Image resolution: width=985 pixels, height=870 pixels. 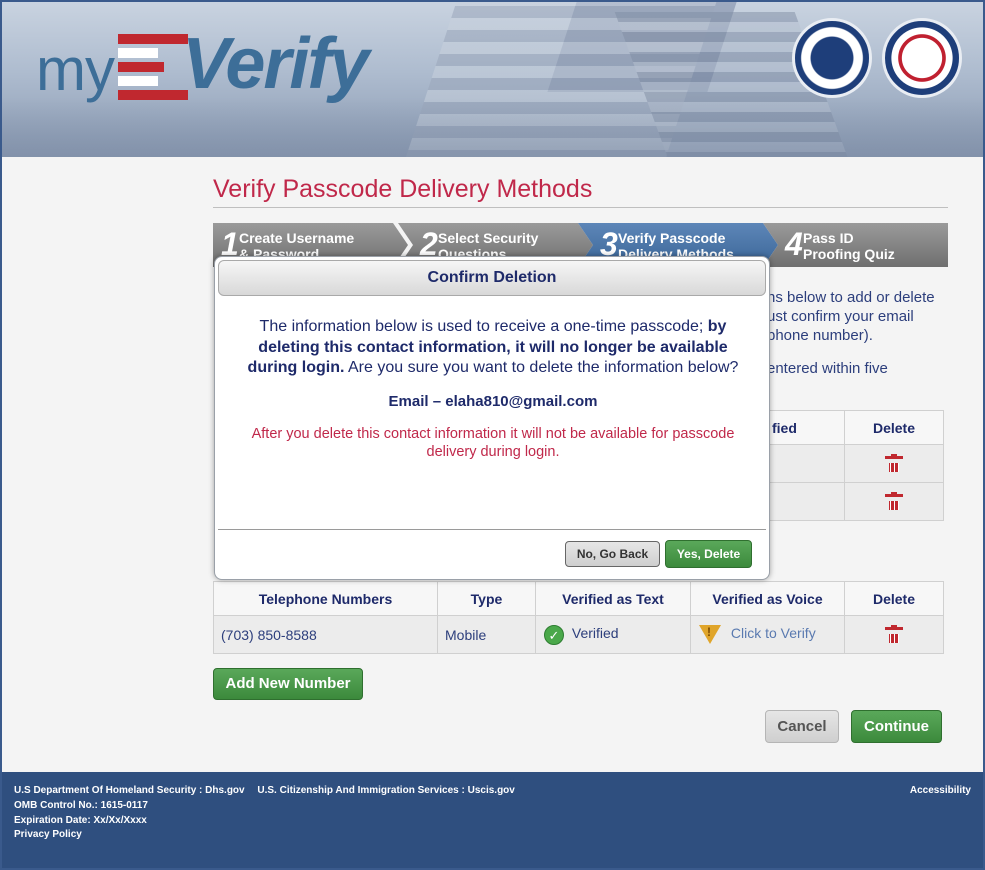 I want to click on header-telephone: Telephone Numbers, so click(x=325, y=598).